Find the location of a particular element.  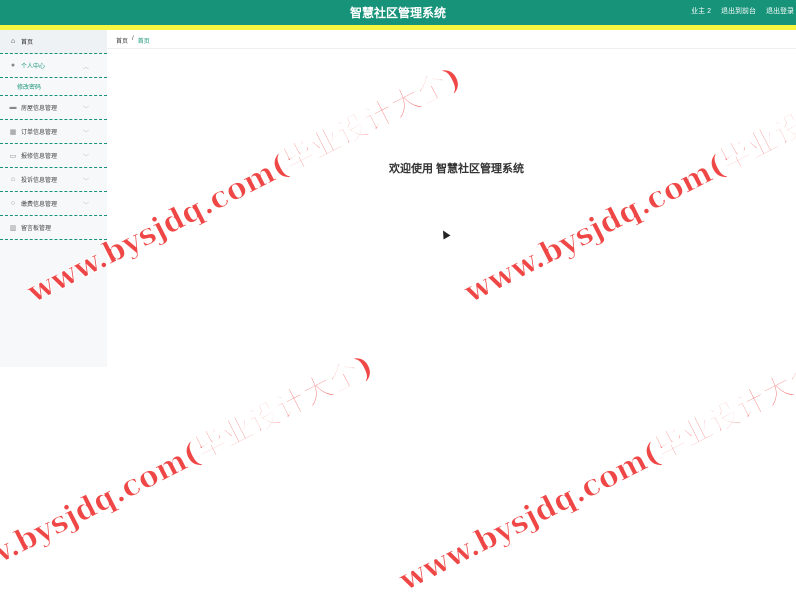

accent-bar is located at coordinates (398, 27).